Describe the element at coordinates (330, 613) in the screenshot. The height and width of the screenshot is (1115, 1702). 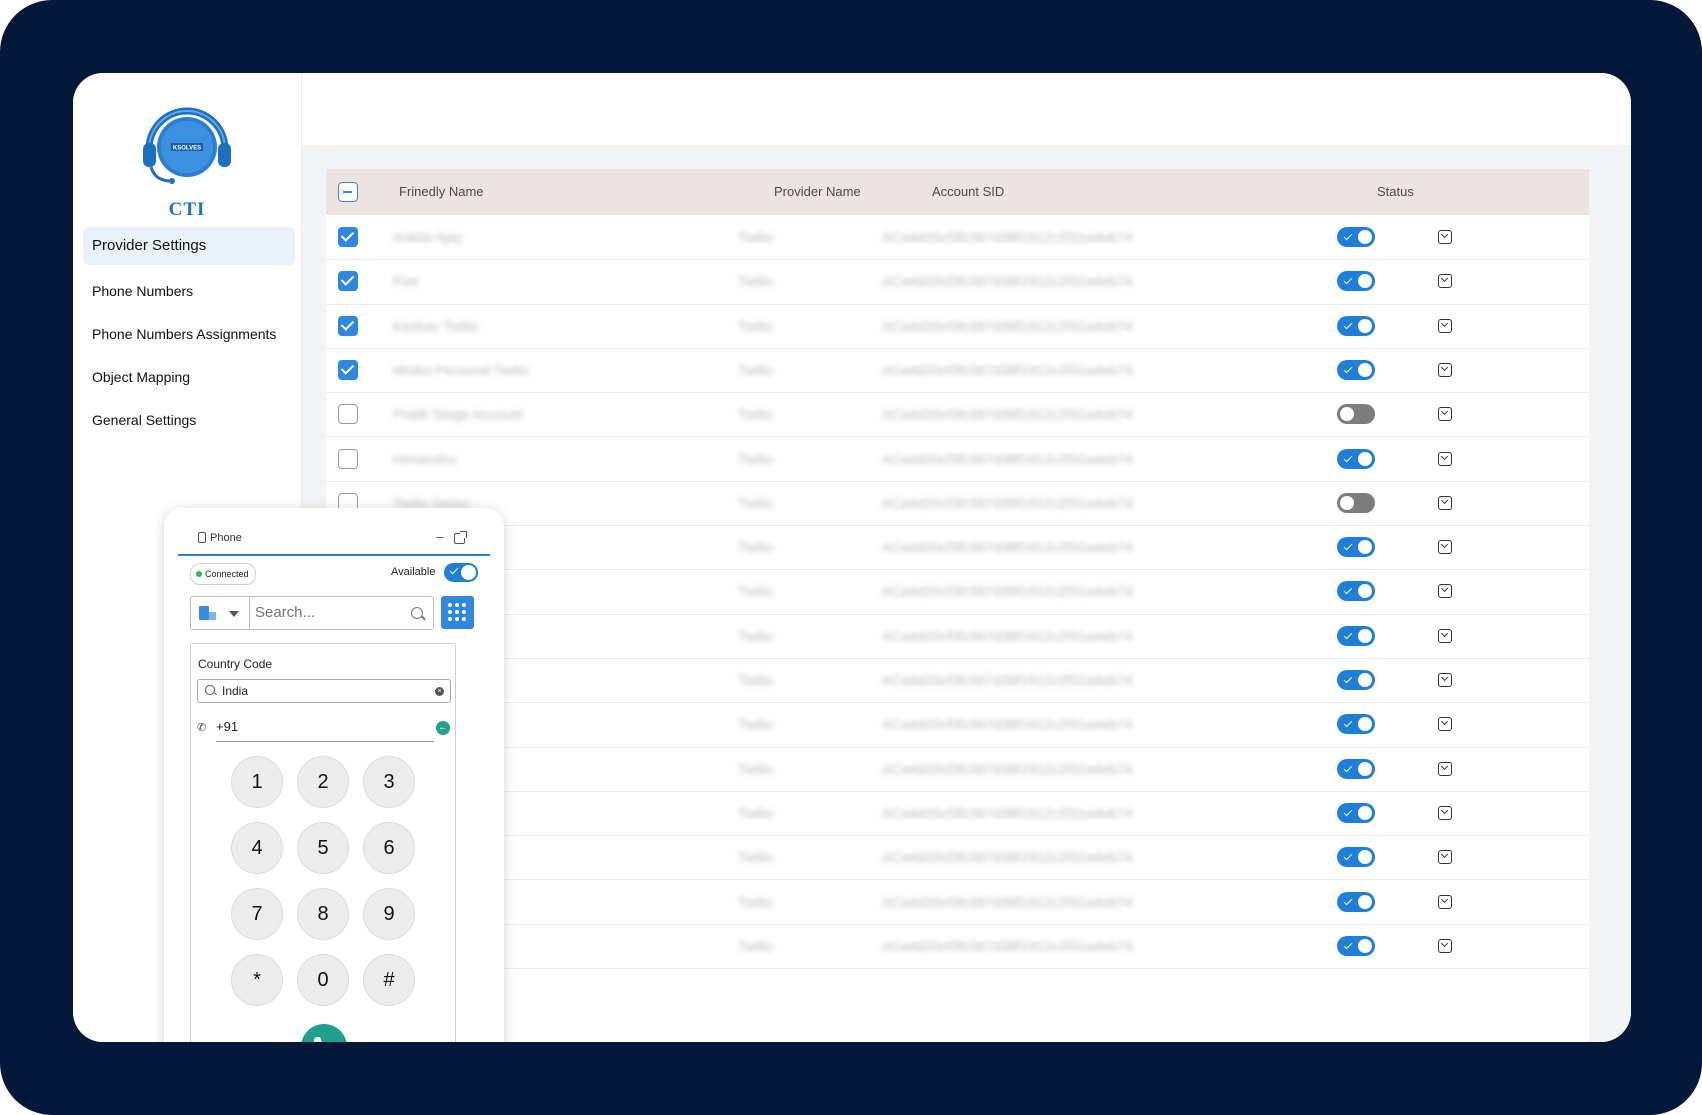
I see `search-input` at that location.